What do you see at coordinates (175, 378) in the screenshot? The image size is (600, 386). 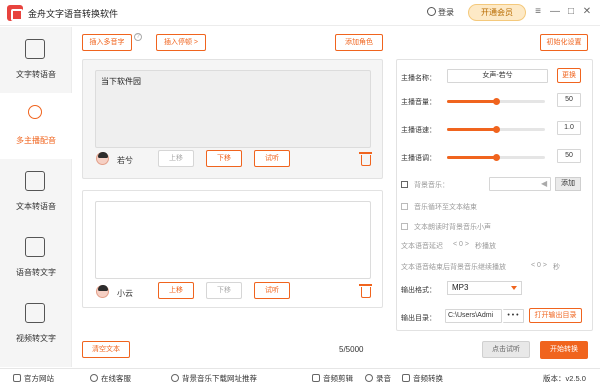 I see `music-icon` at bounding box center [175, 378].